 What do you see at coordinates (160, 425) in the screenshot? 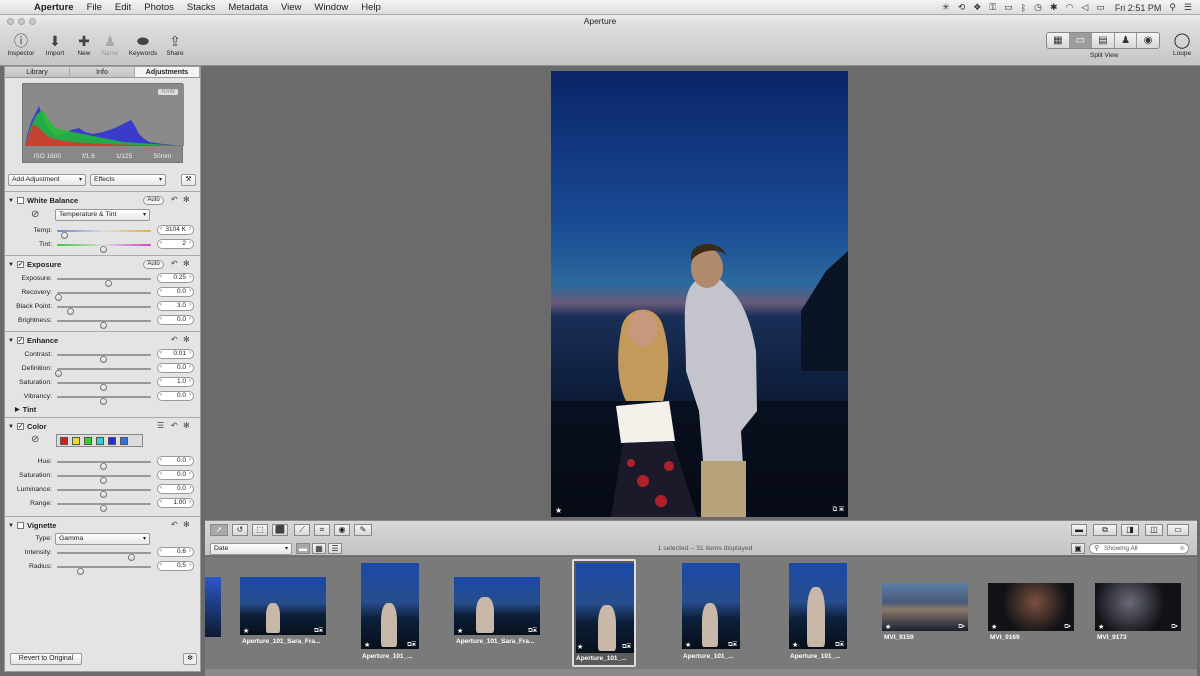
I see `list-view-icon: ☰` at bounding box center [160, 425].